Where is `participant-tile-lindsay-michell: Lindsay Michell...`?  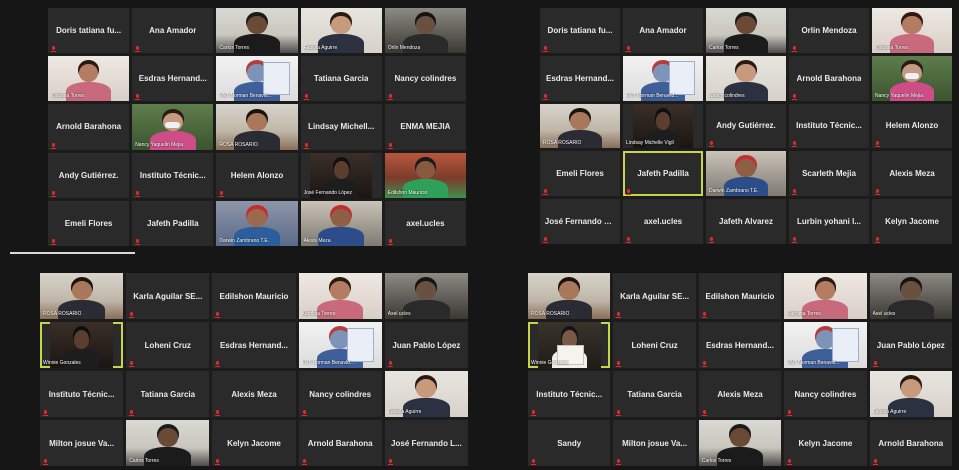
participant-tile-lindsay-michell: Lindsay Michell... is located at coordinates (341, 127).